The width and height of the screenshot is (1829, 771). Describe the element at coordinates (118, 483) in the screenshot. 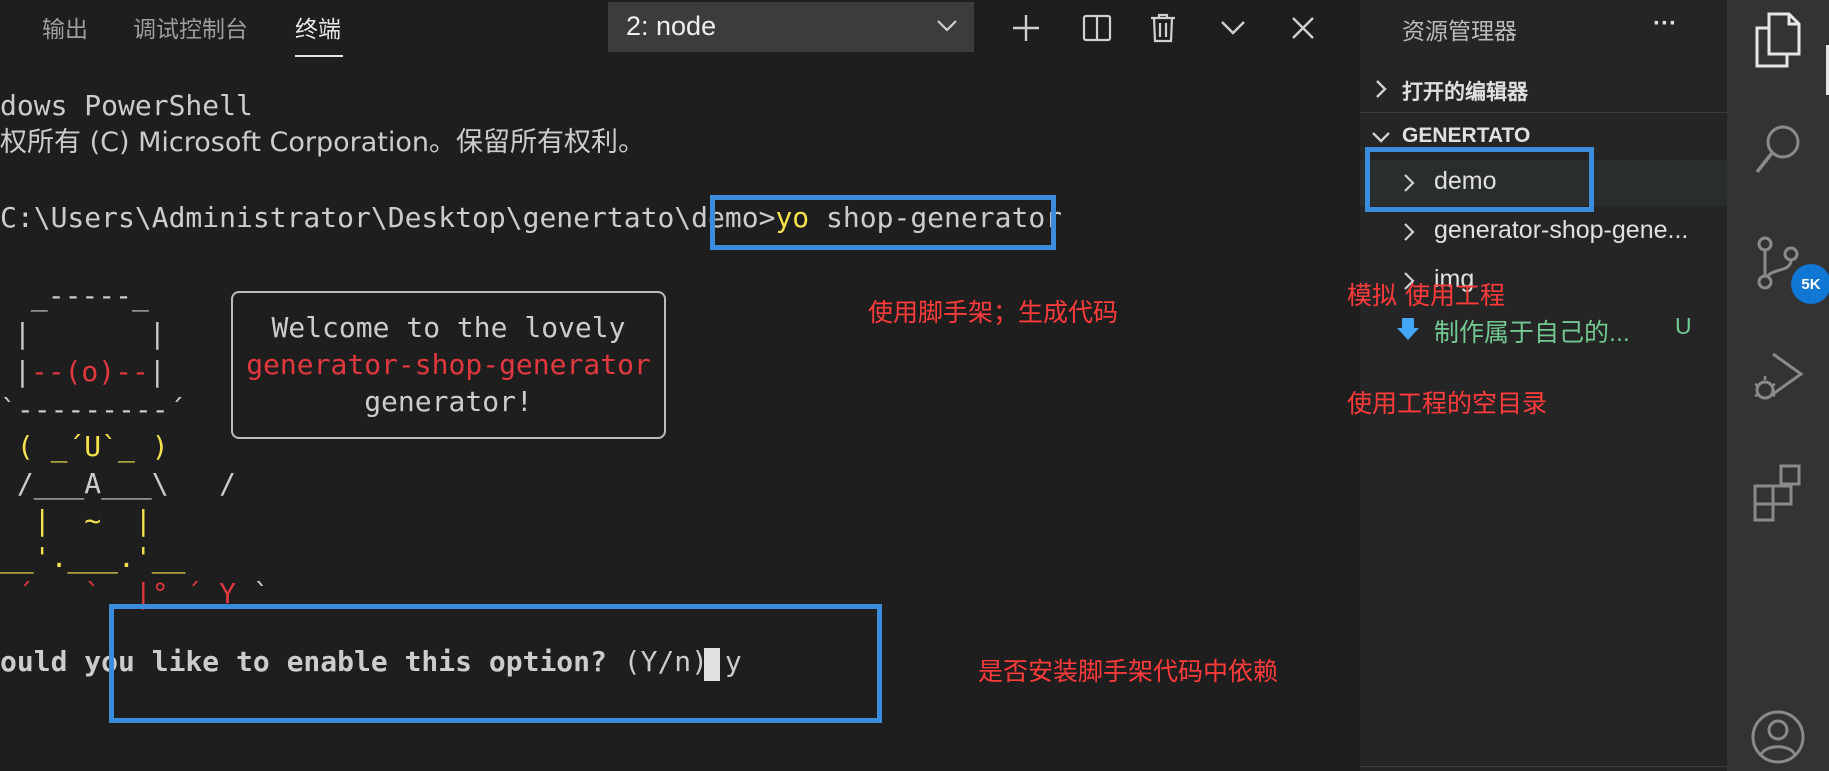

I see `ascii-art-line: /___A___\ /` at that location.